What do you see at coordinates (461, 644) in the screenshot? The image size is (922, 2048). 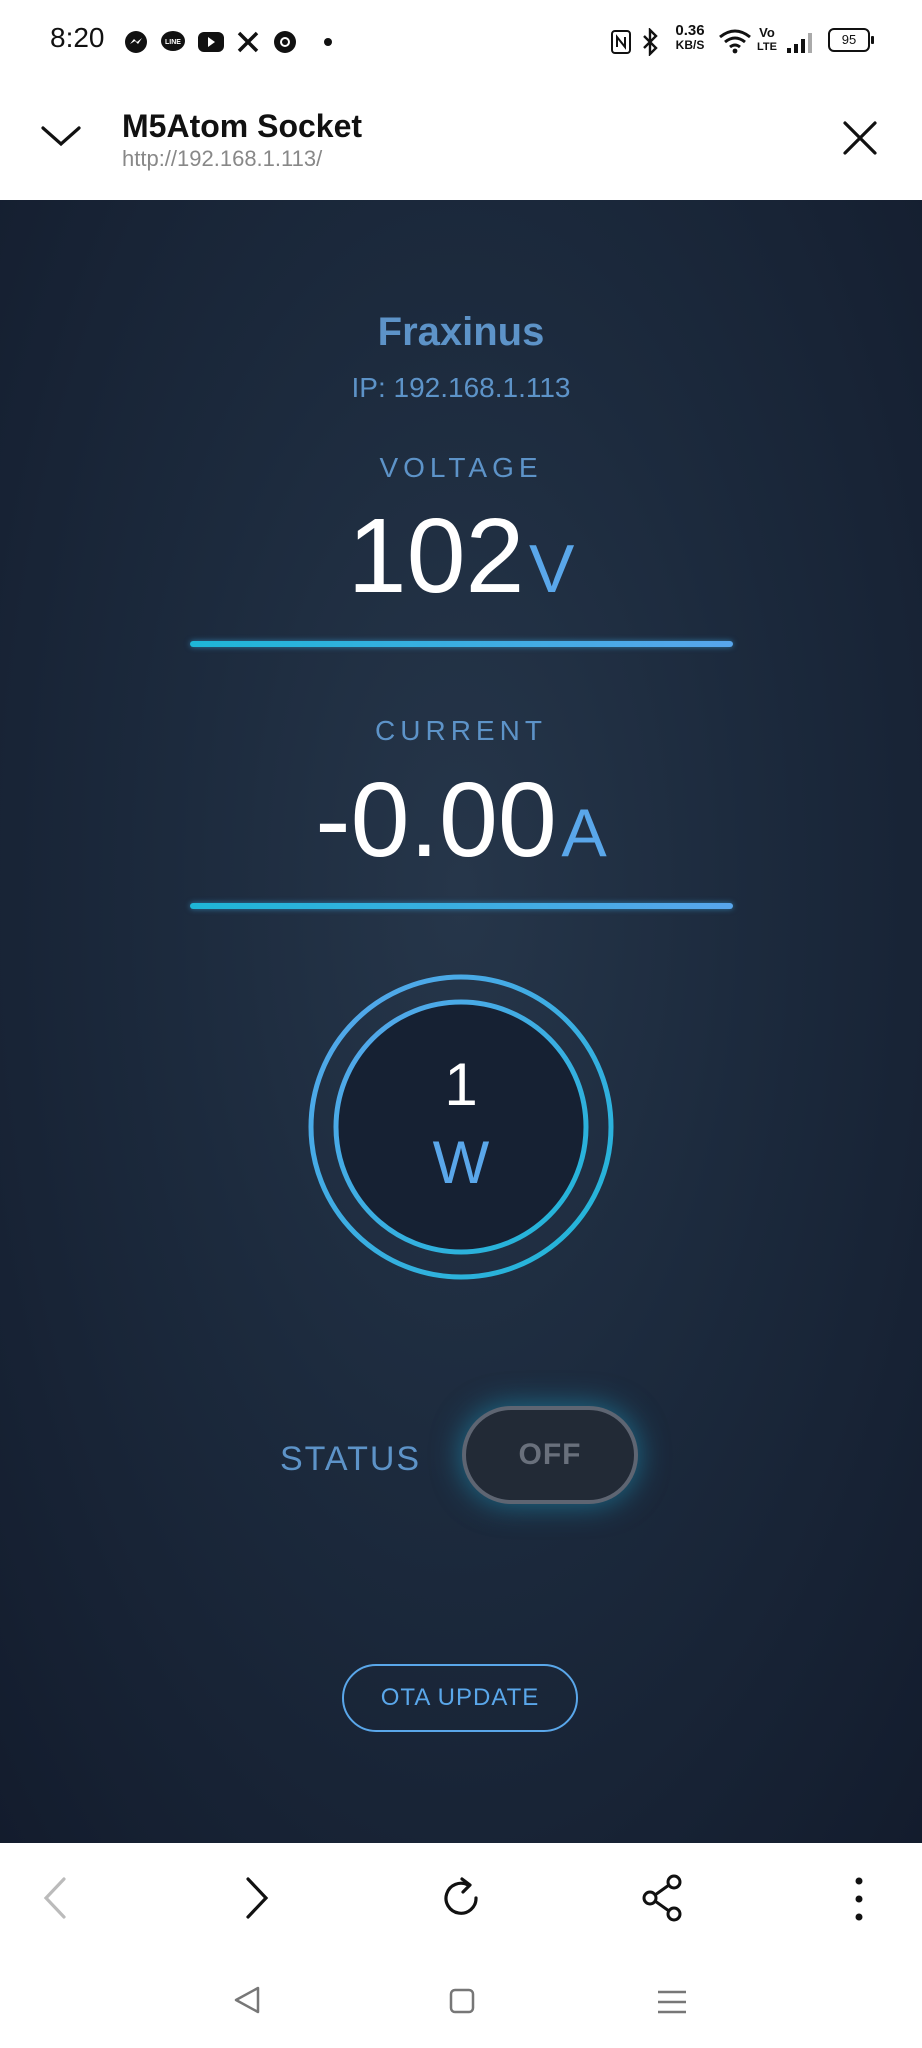 I see `voltage-bar` at bounding box center [461, 644].